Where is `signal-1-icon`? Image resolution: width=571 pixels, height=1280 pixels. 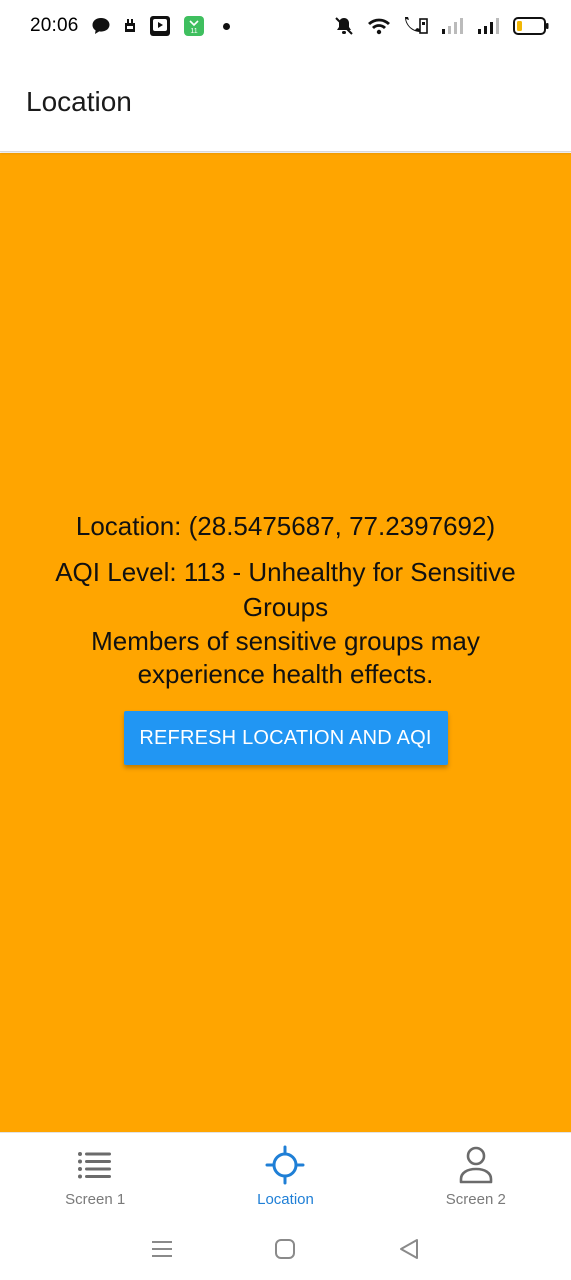
signal-1-icon is located at coordinates (453, 26).